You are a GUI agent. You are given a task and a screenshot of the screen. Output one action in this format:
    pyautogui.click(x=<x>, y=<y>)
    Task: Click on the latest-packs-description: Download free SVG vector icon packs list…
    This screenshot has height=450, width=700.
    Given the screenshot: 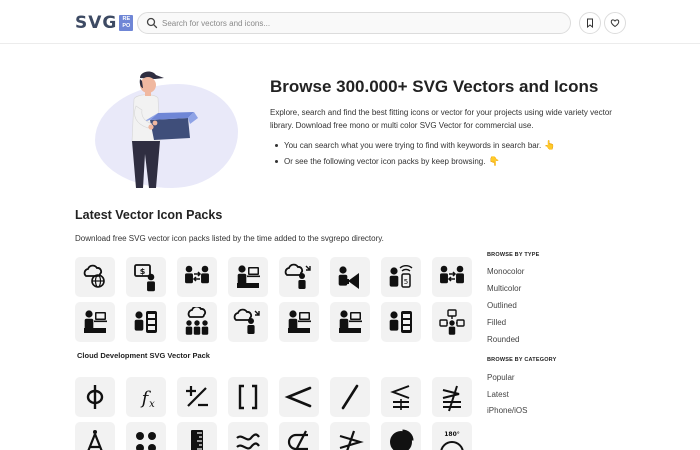 What is the action you would take?
    pyautogui.click(x=229, y=238)
    